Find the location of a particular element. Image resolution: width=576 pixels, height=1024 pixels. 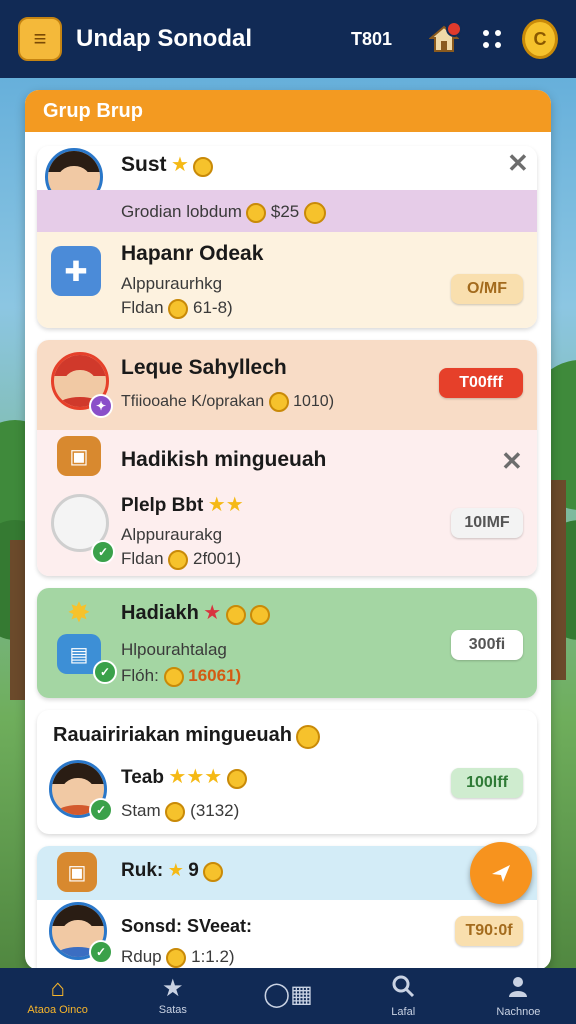

item-subtitle: Hlpourahtalag is located at coordinates (174, 649).